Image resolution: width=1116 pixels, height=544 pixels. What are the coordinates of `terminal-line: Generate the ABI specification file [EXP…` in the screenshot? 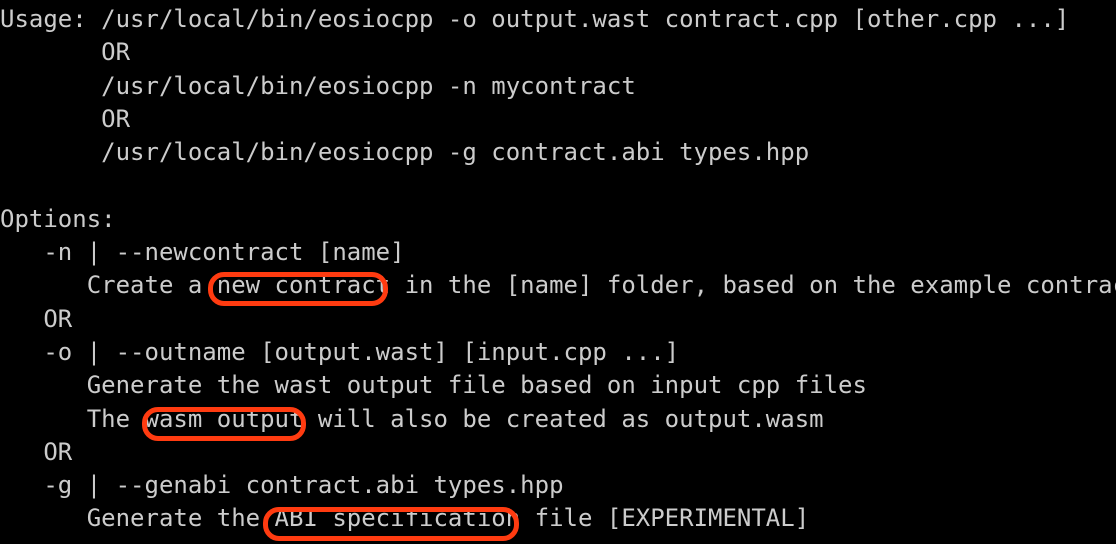 It's located at (405, 518).